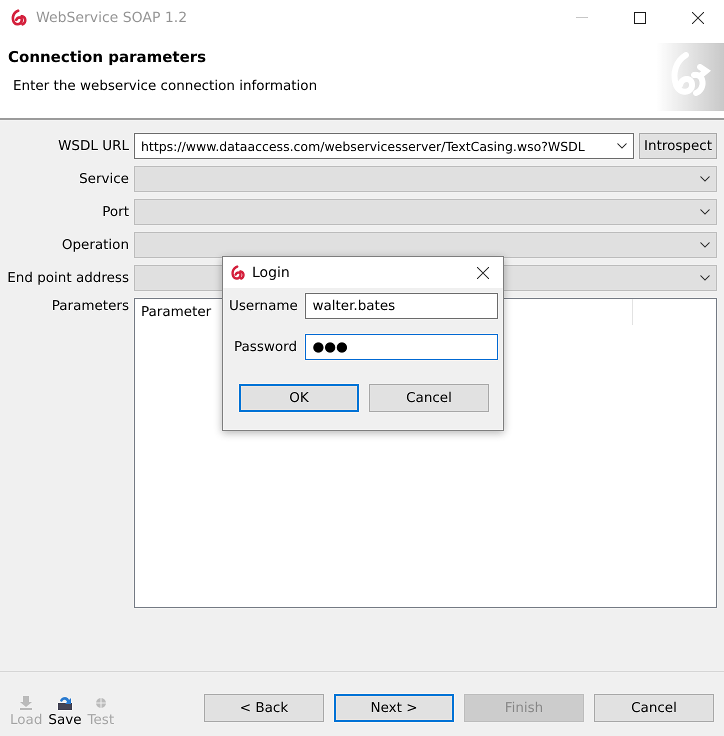  I want to click on page-subtitle: Enter the webservice connection information, so click(165, 86).